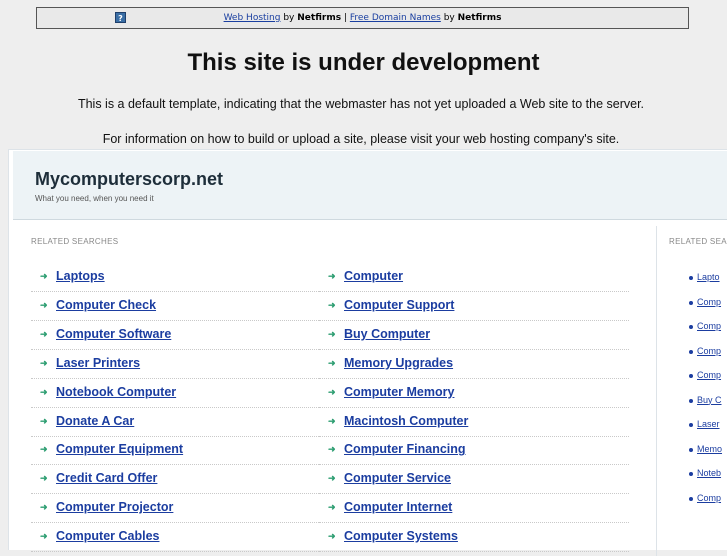 Image resolution: width=727 pixels, height=556 pixels. Describe the element at coordinates (252, 18) in the screenshot. I see `web-hosting-link: Web Hosting` at that location.